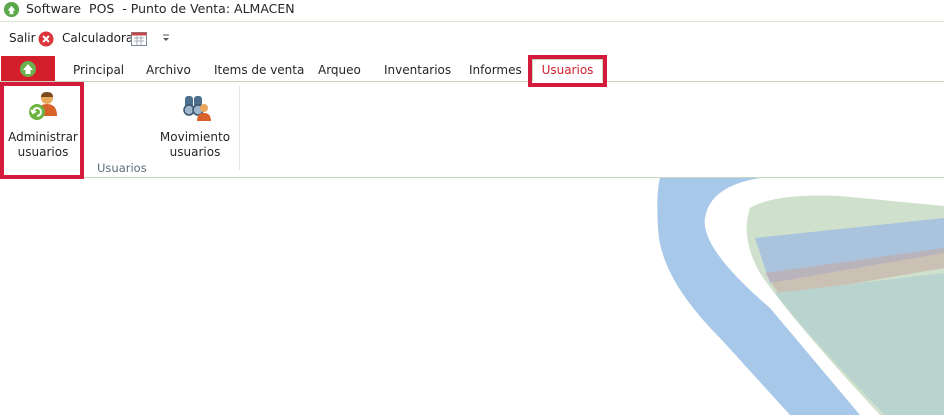  Describe the element at coordinates (43, 106) in the screenshot. I see `user-refresh-icon` at that location.